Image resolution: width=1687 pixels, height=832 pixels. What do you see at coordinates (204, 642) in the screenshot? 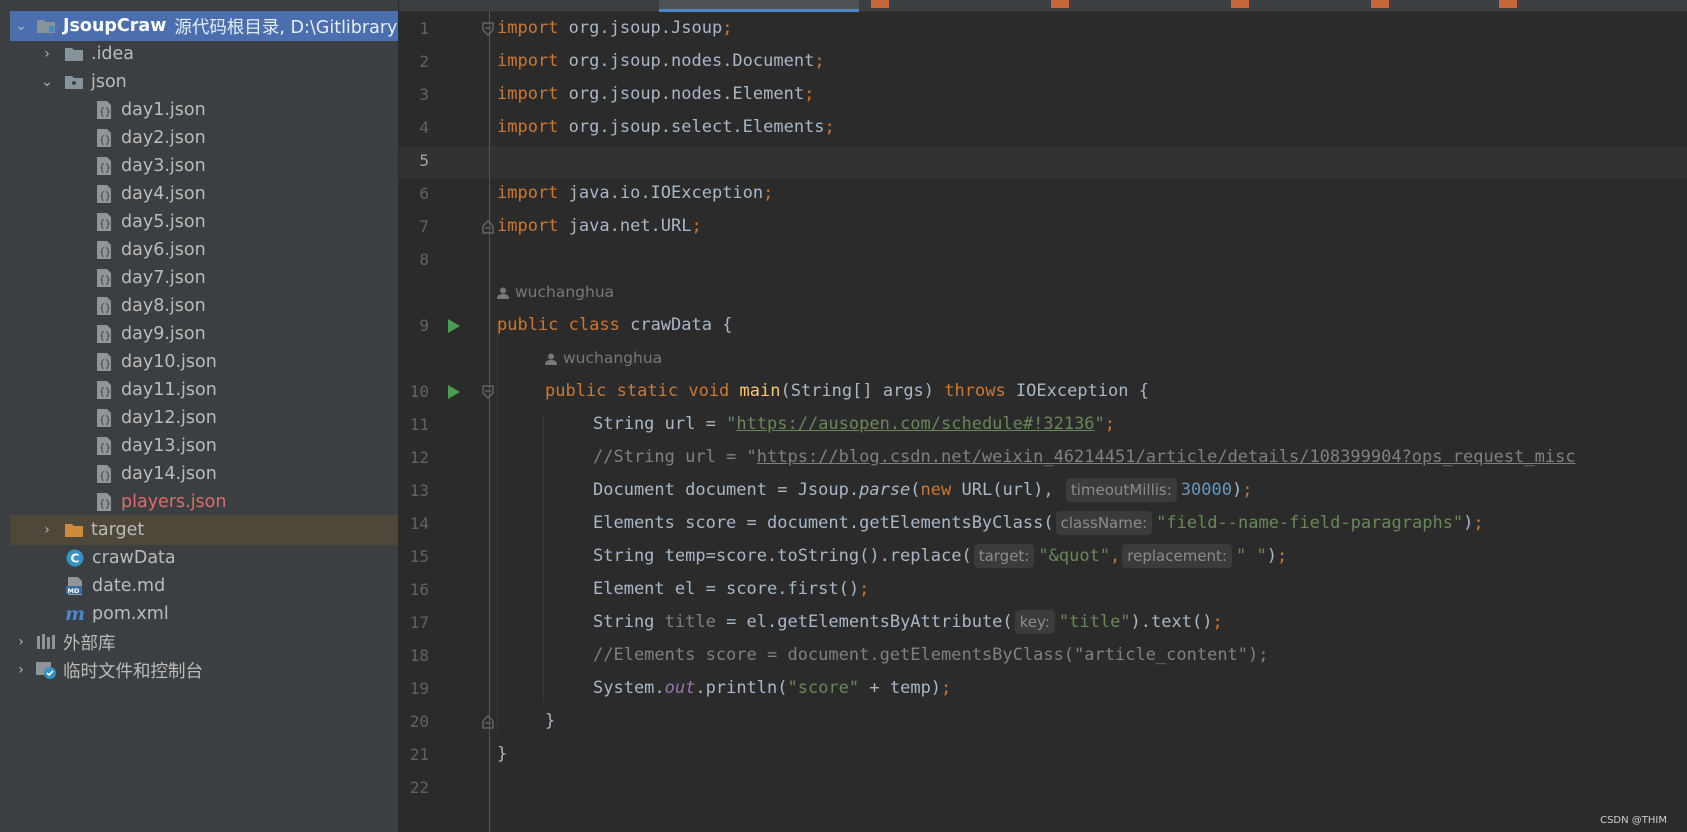
I see `tree-item-external-libraries: › 外部库` at bounding box center [204, 642].